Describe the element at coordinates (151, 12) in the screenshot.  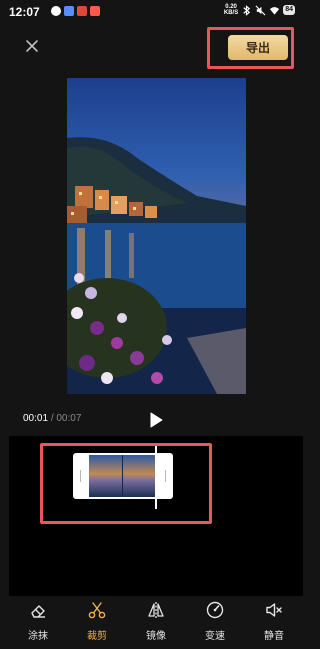
I see `status-bar: 12:07 0.20 KB/S 84` at that location.